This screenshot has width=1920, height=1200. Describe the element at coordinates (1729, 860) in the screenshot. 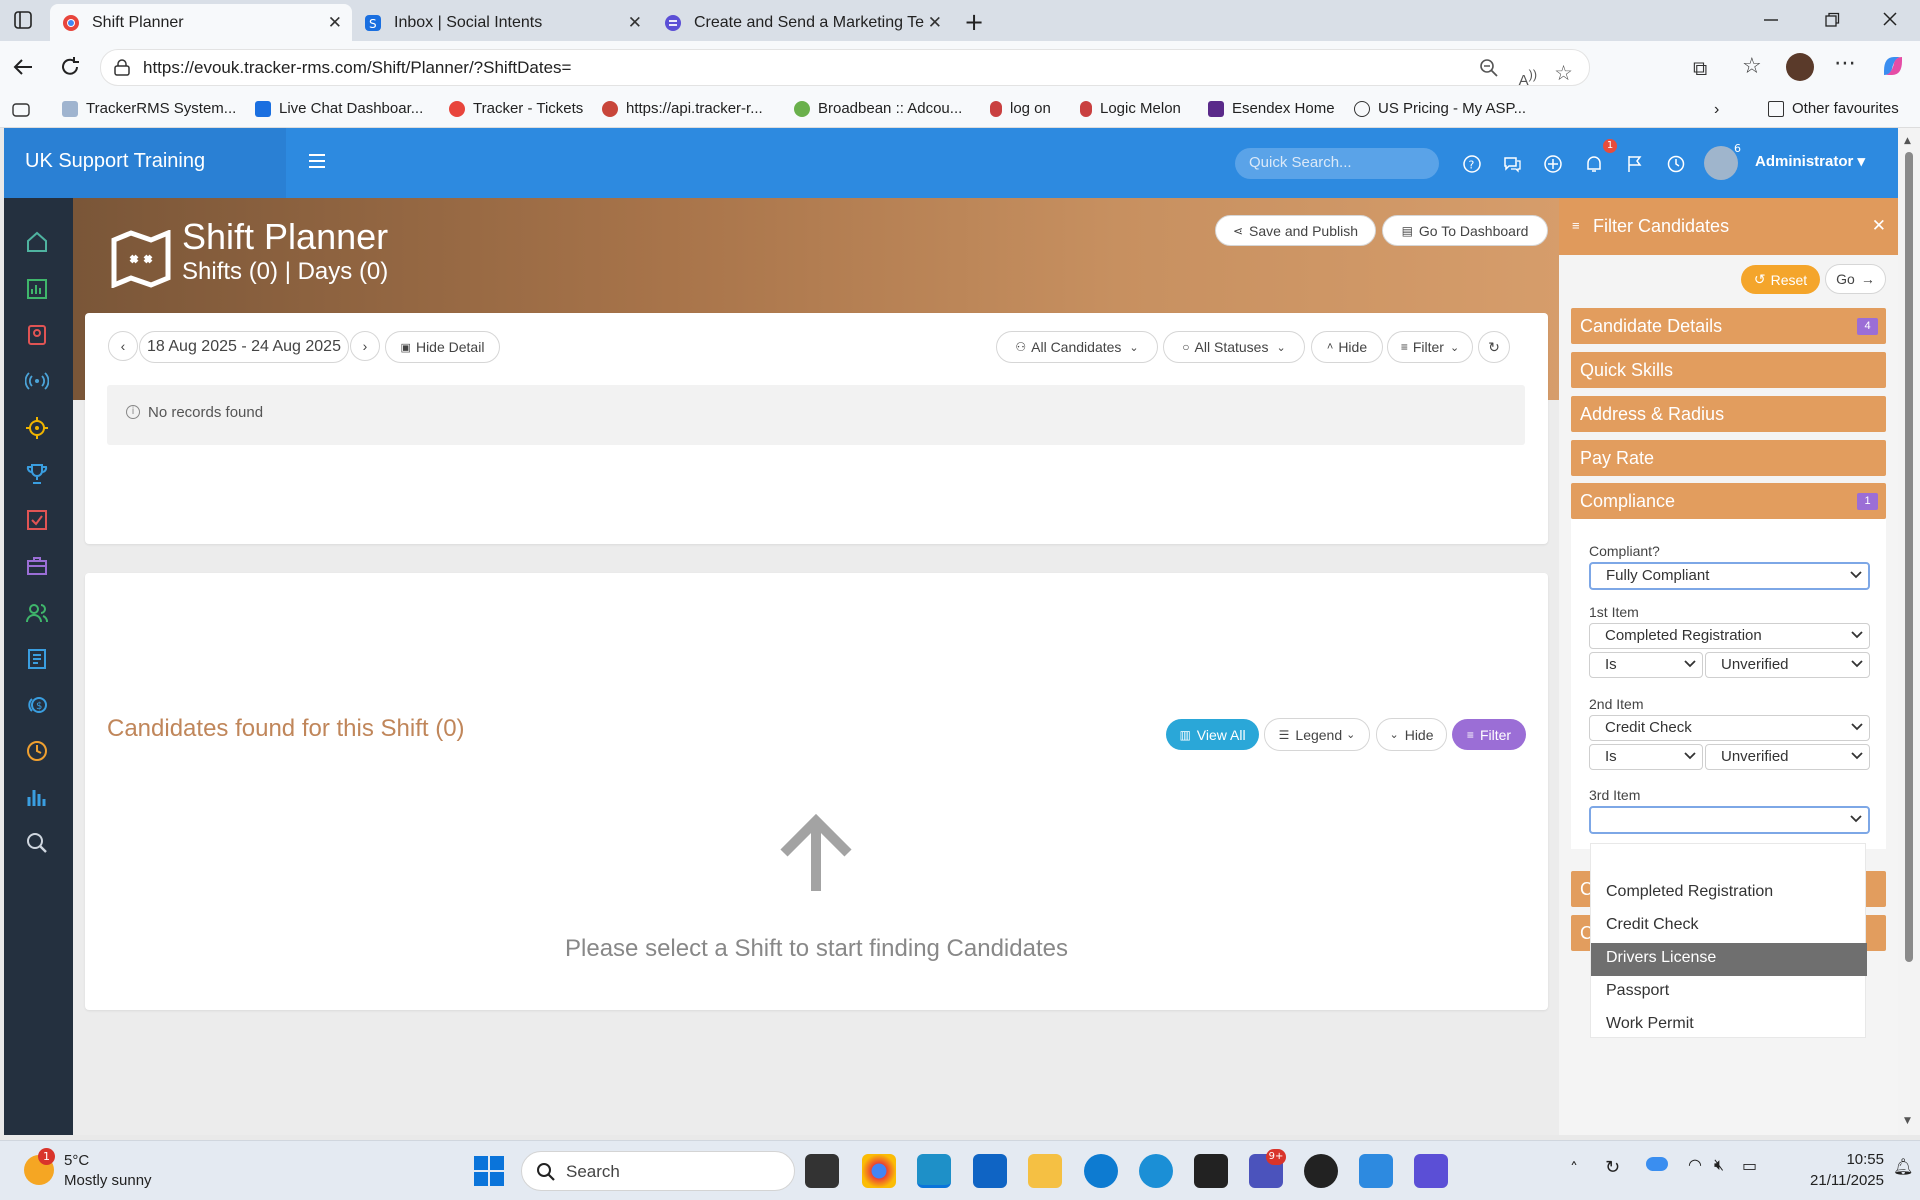

I see `dropdown-option-empty` at that location.